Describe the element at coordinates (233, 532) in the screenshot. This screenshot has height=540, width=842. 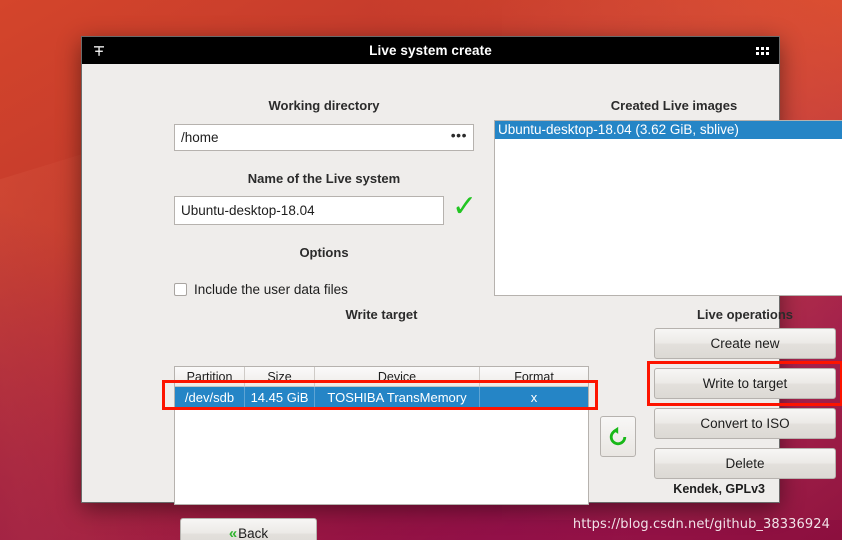
I see `double-chevron-left-icon: «` at that location.